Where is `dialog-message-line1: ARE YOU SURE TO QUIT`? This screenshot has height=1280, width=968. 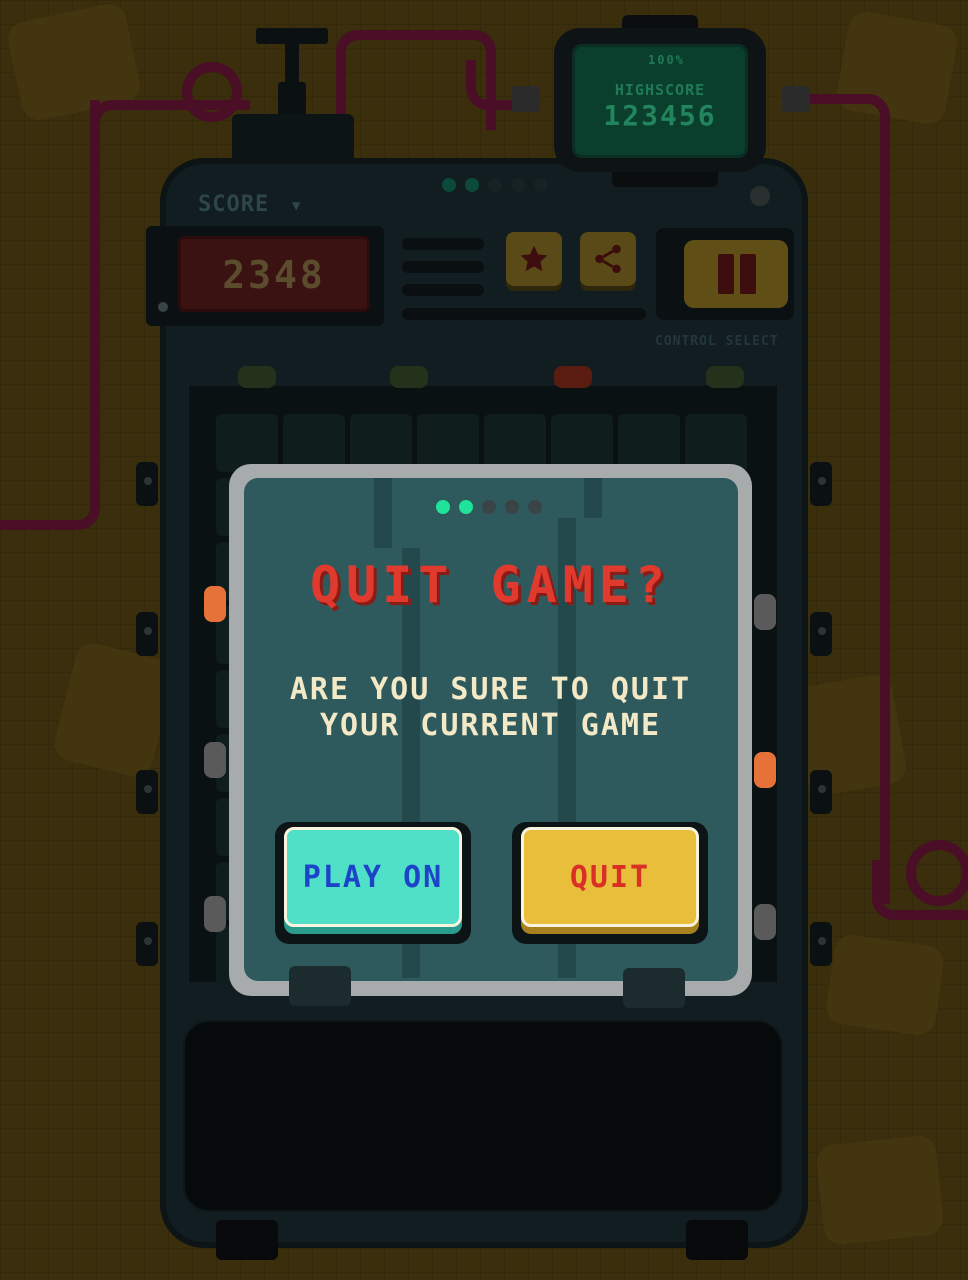 dialog-message-line1: ARE YOU SURE TO QUIT is located at coordinates (490, 689).